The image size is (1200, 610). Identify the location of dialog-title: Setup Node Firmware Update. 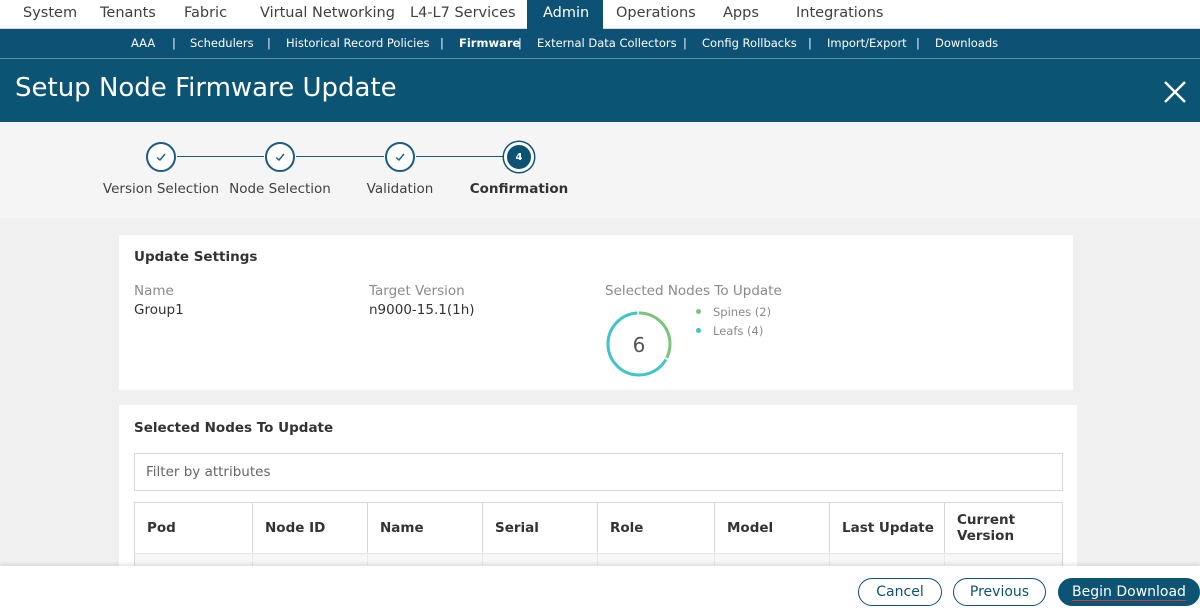
(206, 88).